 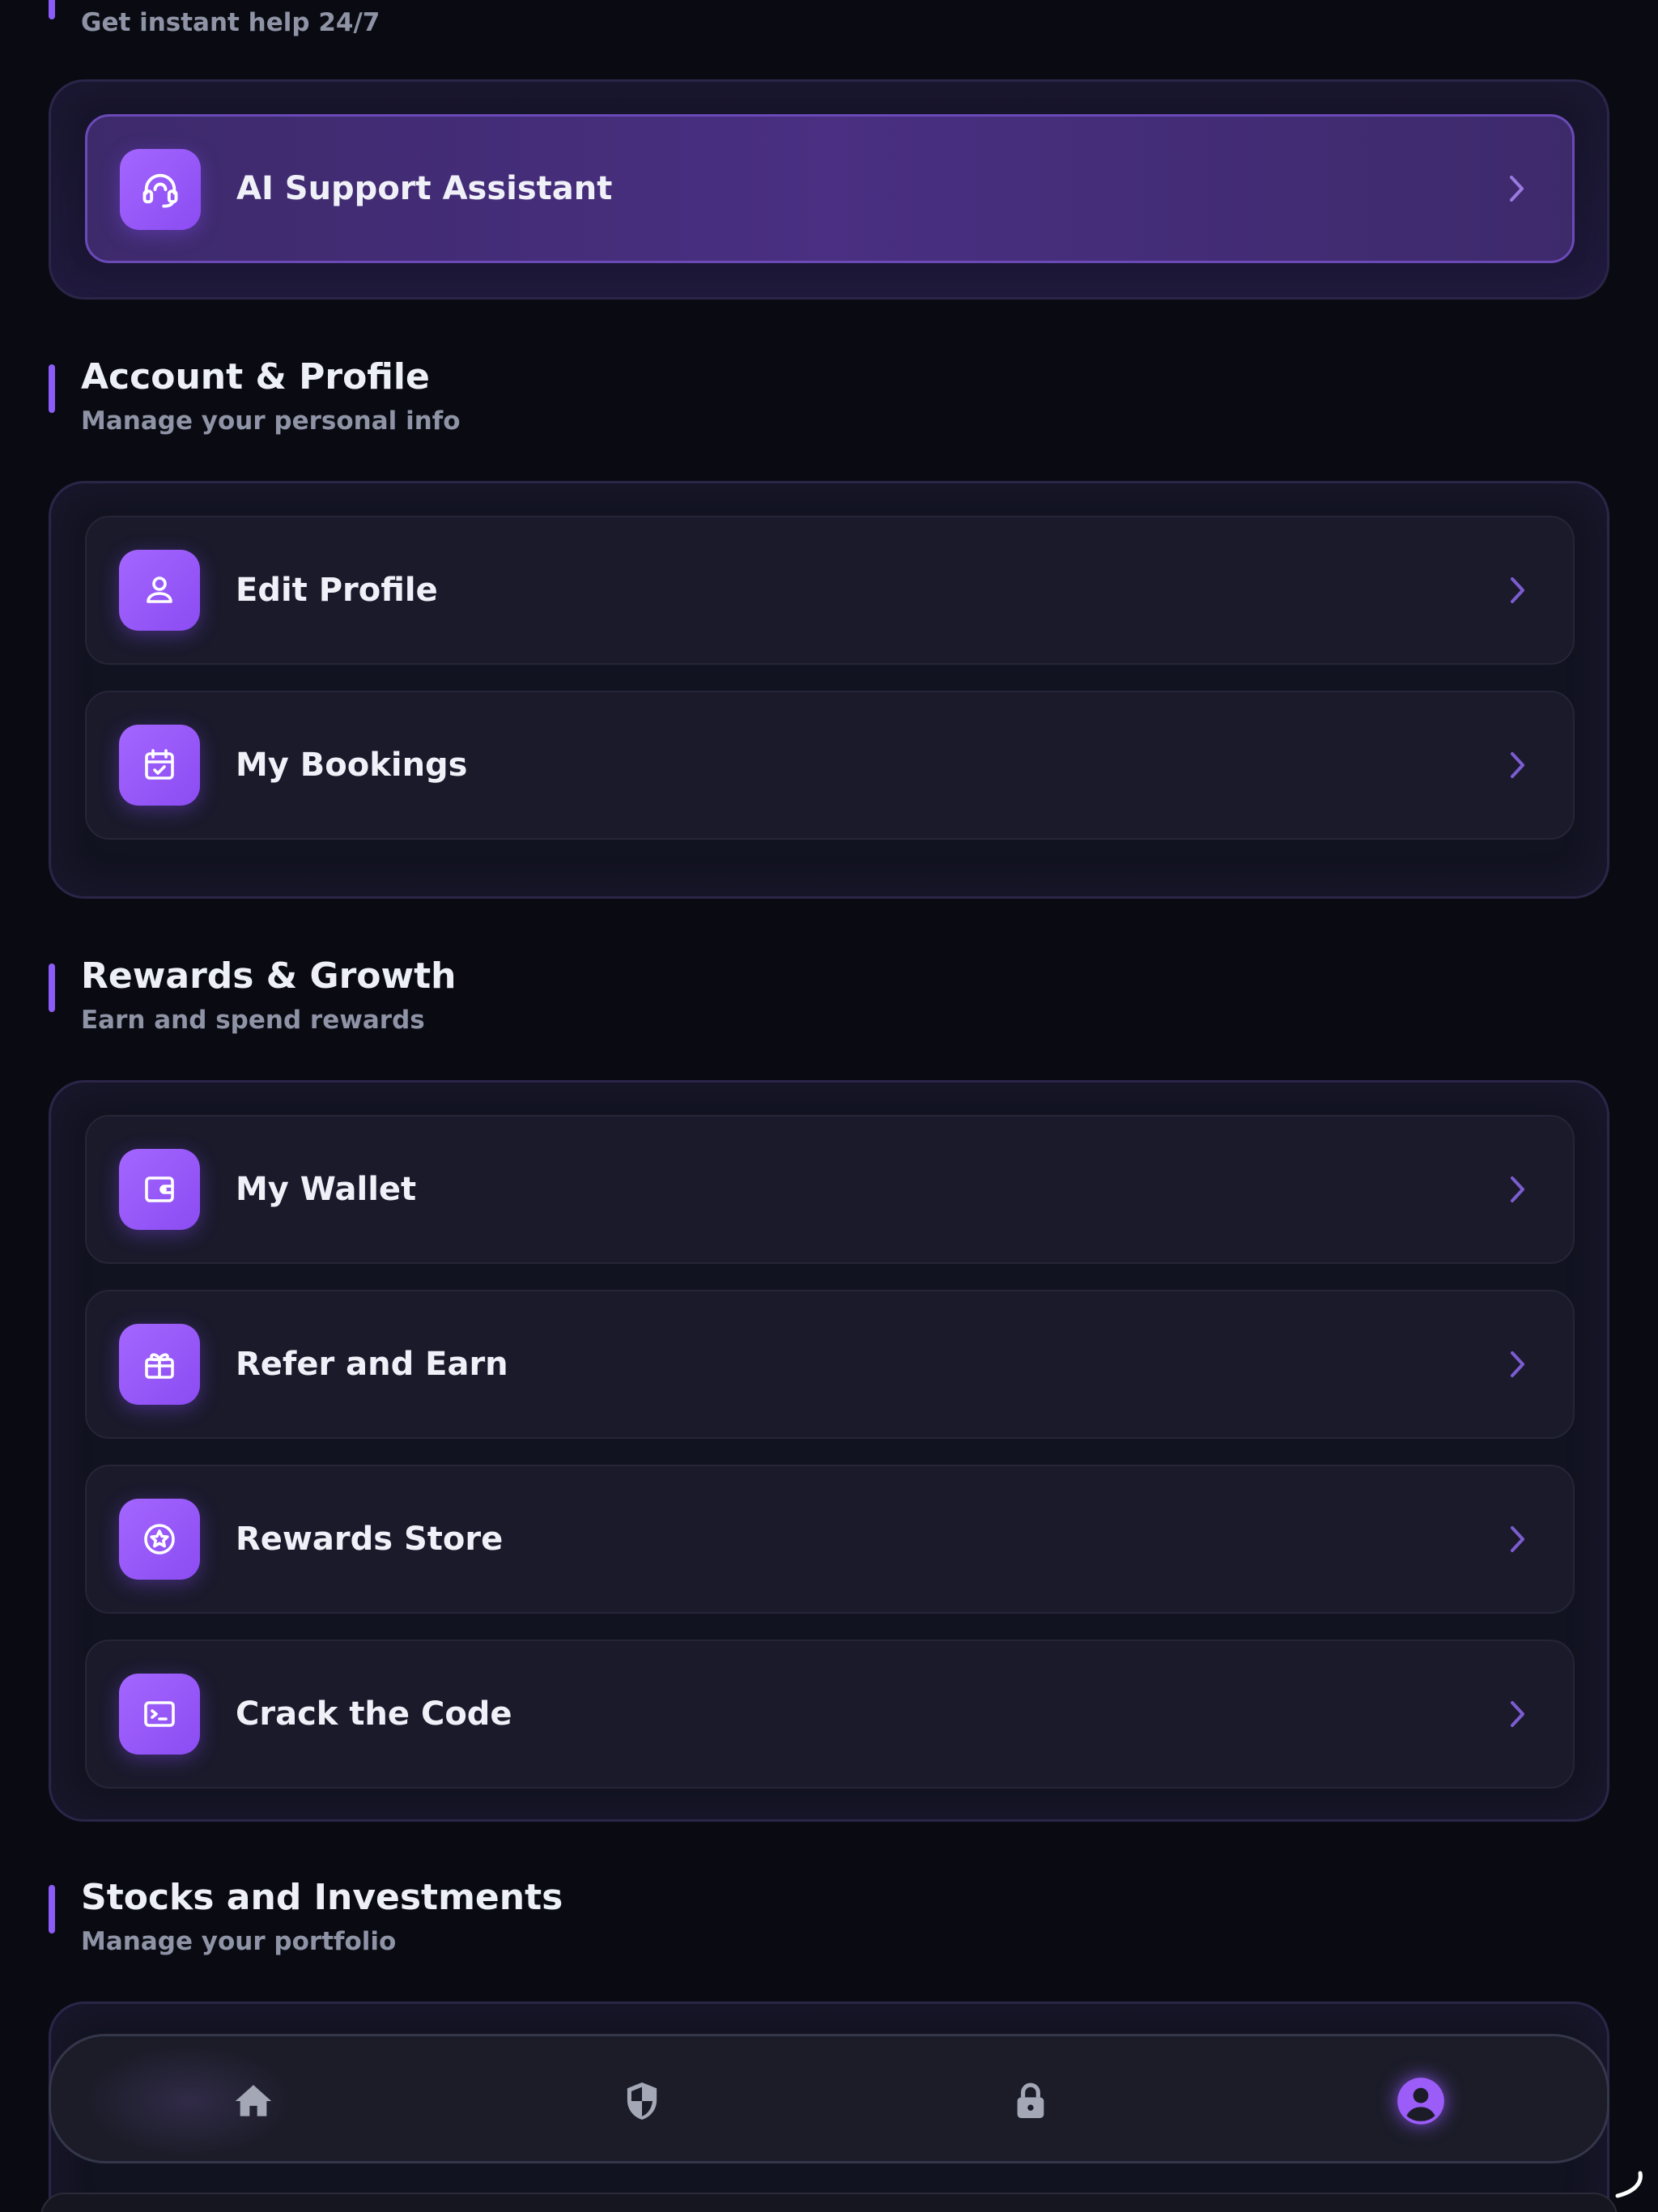 I want to click on nav-profile, so click(x=1420, y=2101).